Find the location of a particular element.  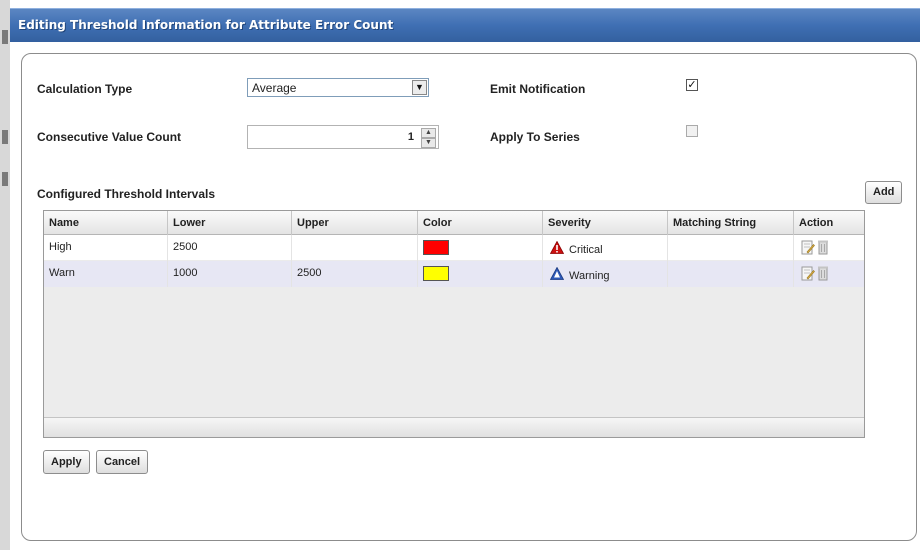

cell-severity: Warning is located at coordinates (605, 274).